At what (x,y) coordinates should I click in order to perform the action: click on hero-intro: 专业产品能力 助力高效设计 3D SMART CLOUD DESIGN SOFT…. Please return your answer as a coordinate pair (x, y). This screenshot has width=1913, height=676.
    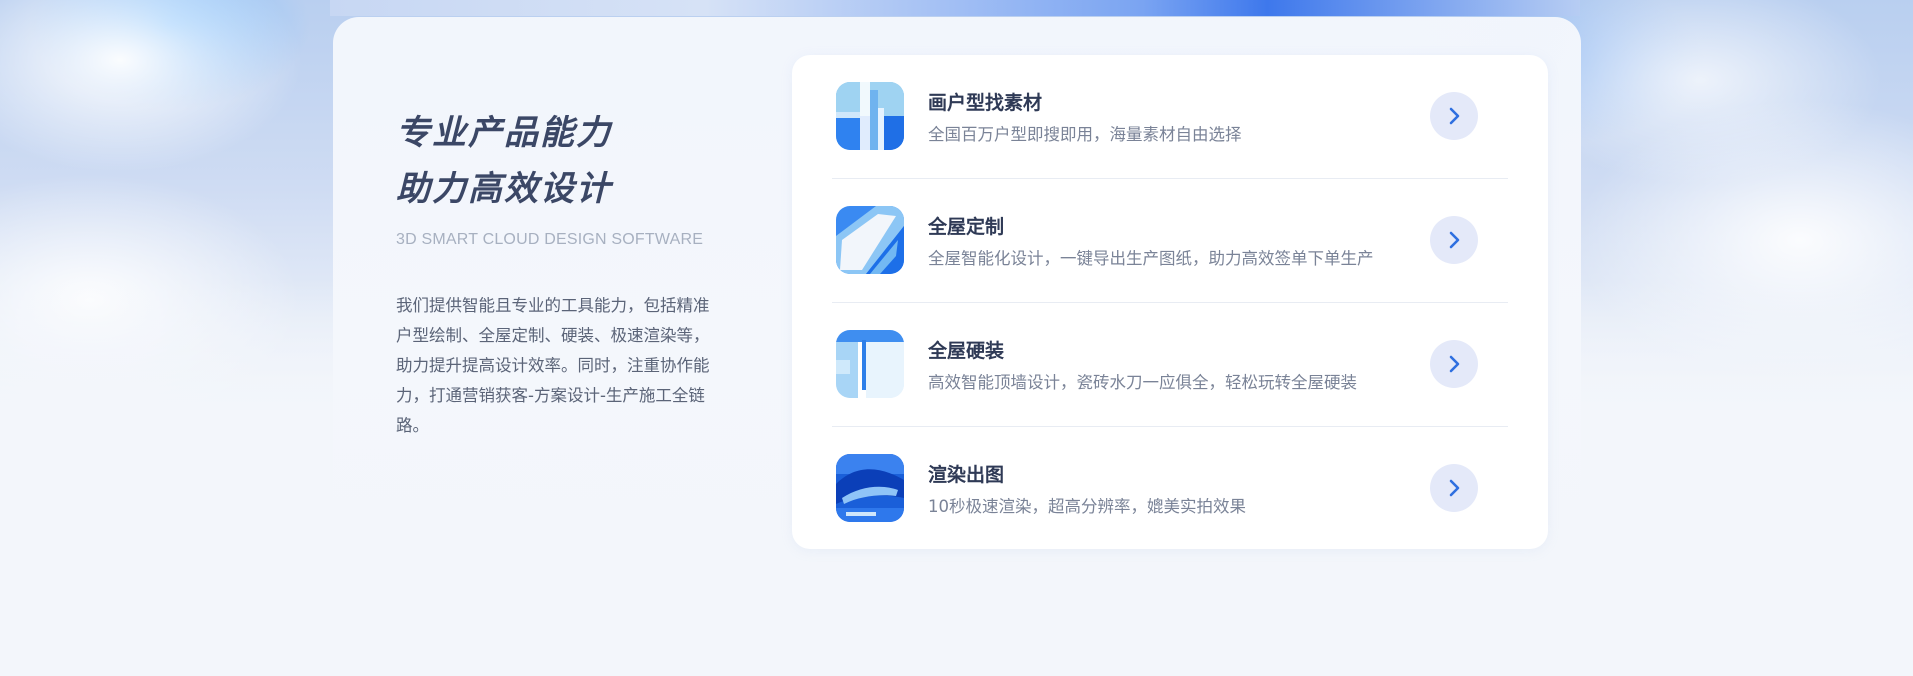
    Looking at the image, I should click on (561, 273).